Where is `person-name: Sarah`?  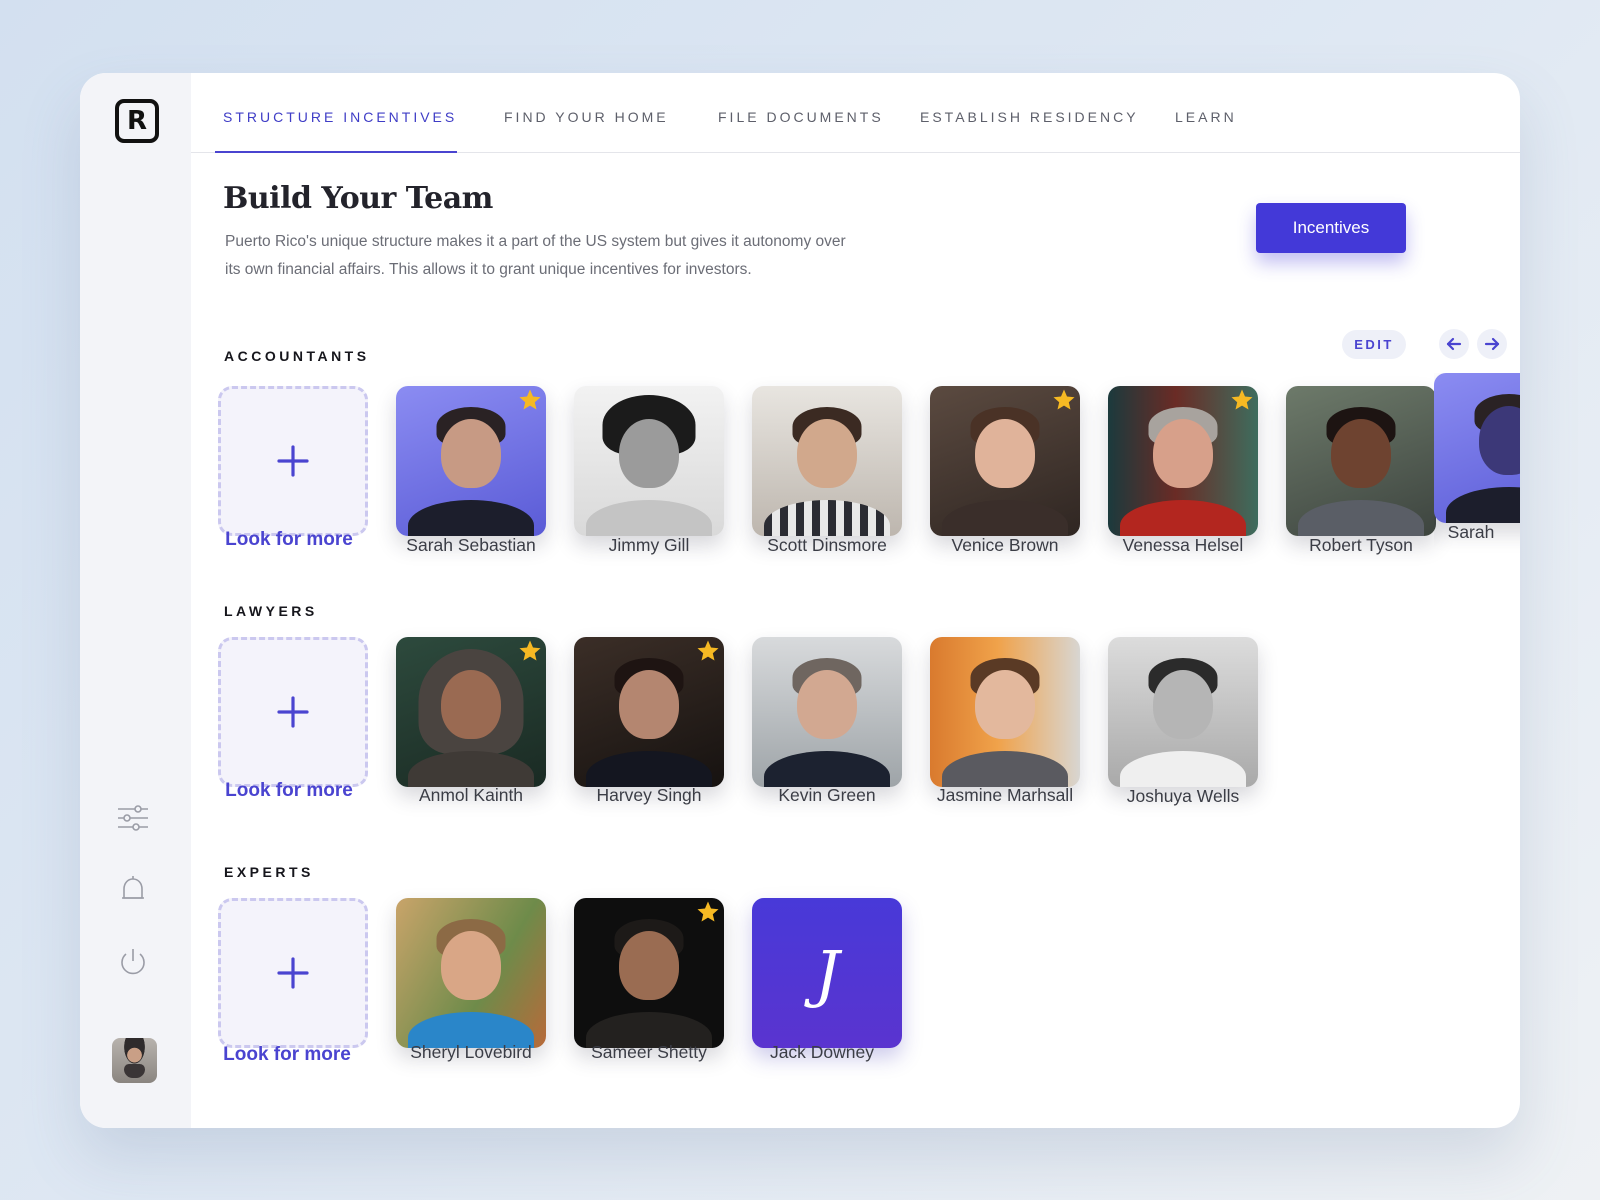 person-name: Sarah is located at coordinates (1471, 532).